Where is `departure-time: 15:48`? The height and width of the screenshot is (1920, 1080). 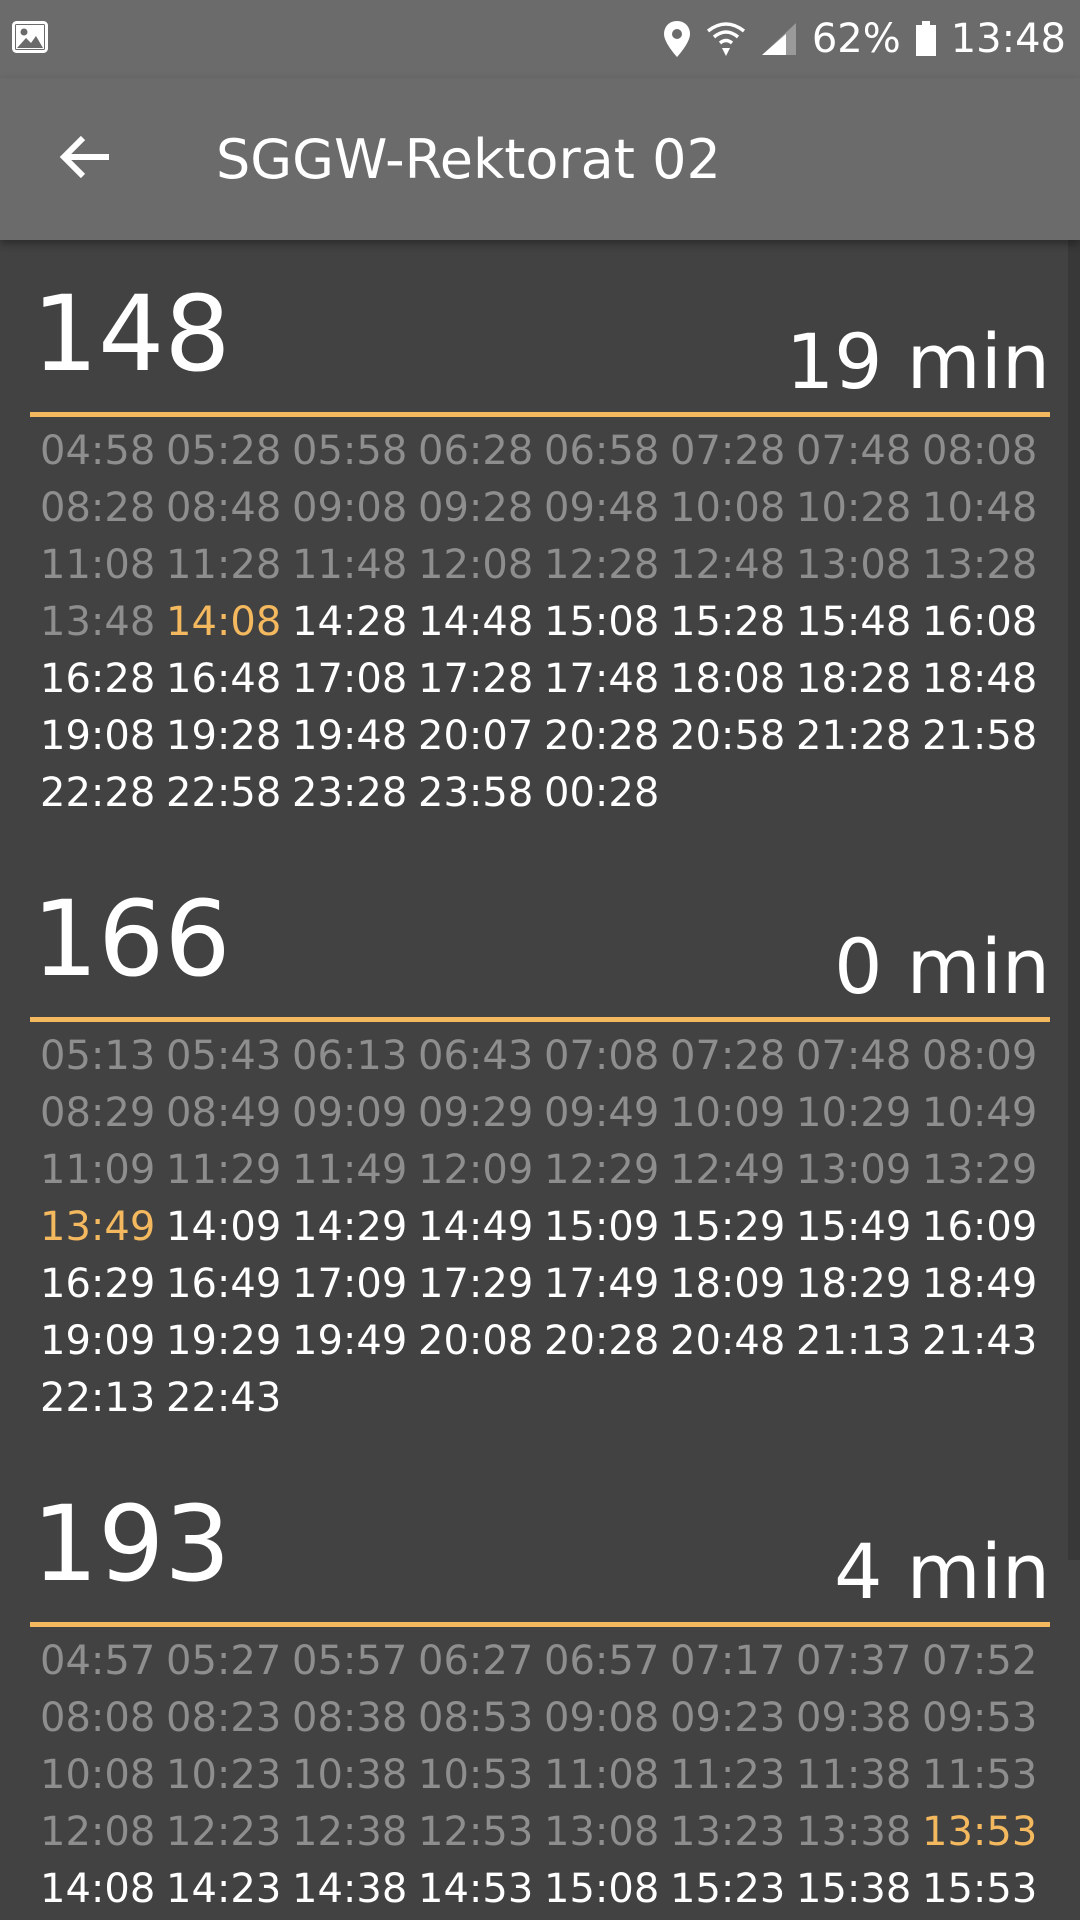
departure-time: 15:48 is located at coordinates (854, 622).